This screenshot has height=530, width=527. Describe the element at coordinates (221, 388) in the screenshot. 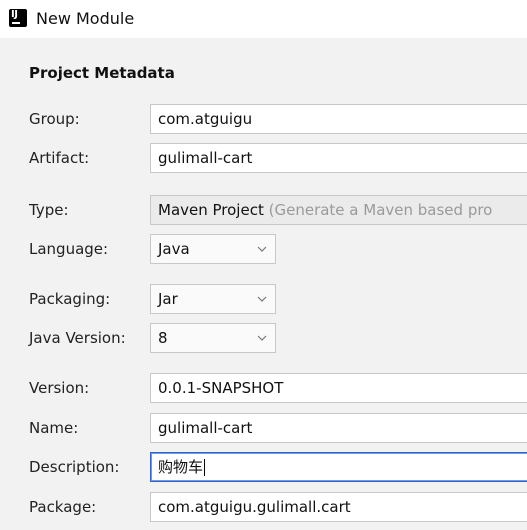

I see `version-value: 0.0.1-SNAPSHOT` at that location.